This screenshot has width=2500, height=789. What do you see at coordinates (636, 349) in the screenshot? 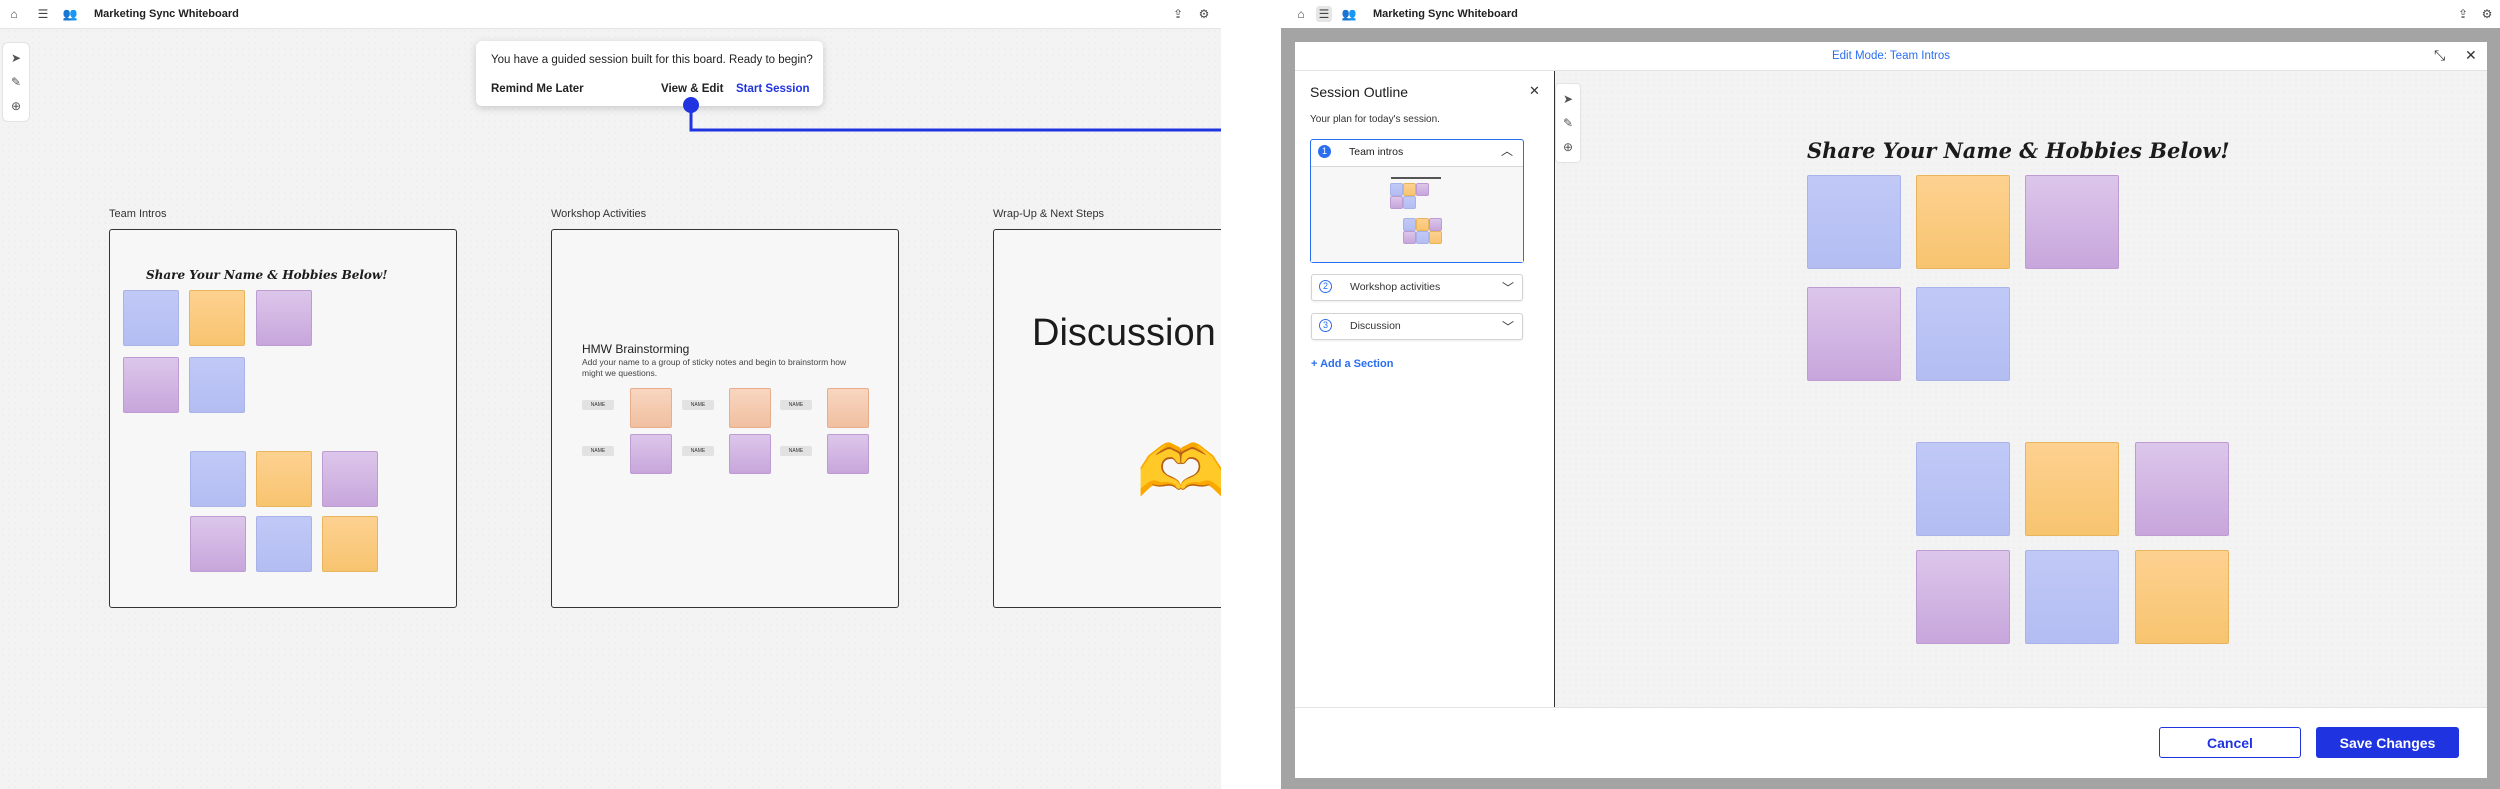
I see `frame-heading: HMW Brainstorming` at bounding box center [636, 349].